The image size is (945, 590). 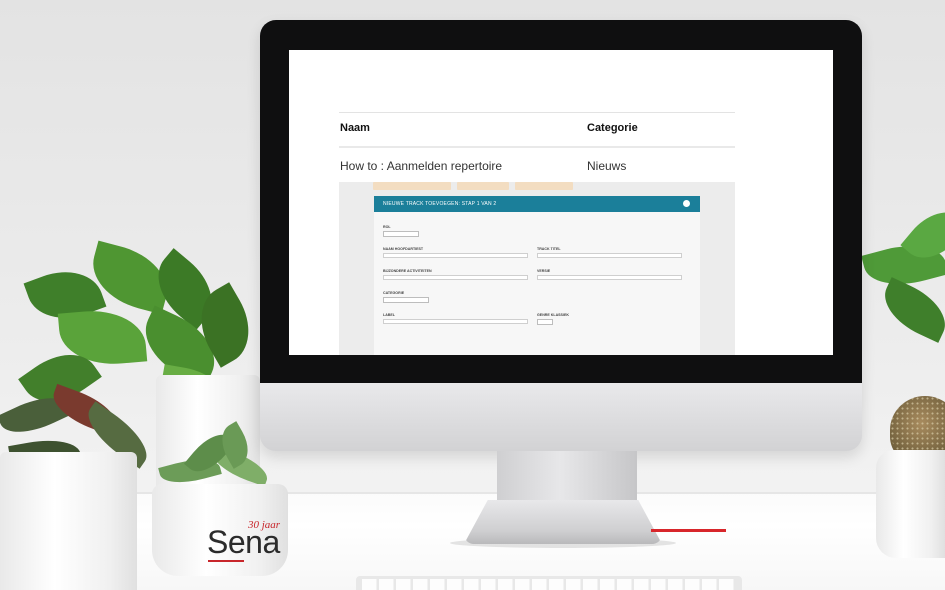 I want to click on form-step-tabs, so click(x=473, y=186).